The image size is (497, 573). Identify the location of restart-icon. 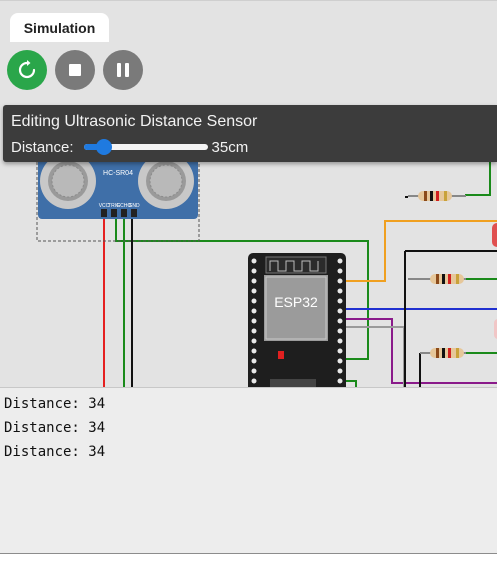
(27, 69).